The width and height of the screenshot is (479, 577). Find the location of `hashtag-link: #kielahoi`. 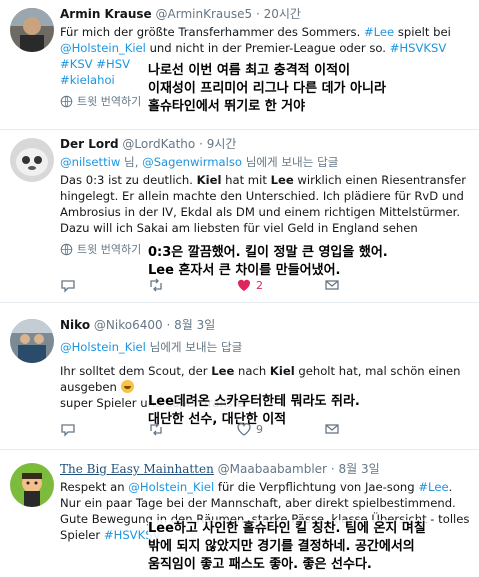

hashtag-link: #kielahoi is located at coordinates (87, 80).